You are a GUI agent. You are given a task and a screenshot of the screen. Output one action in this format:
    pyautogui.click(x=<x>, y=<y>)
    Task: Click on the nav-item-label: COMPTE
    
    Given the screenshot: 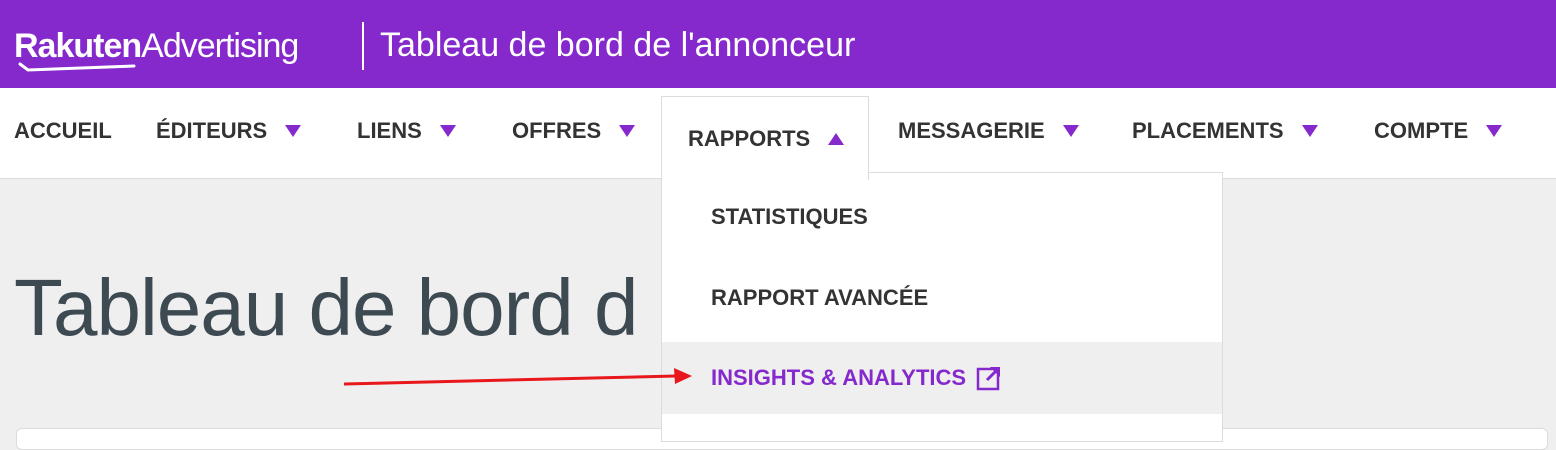 What is the action you would take?
    pyautogui.click(x=1421, y=130)
    